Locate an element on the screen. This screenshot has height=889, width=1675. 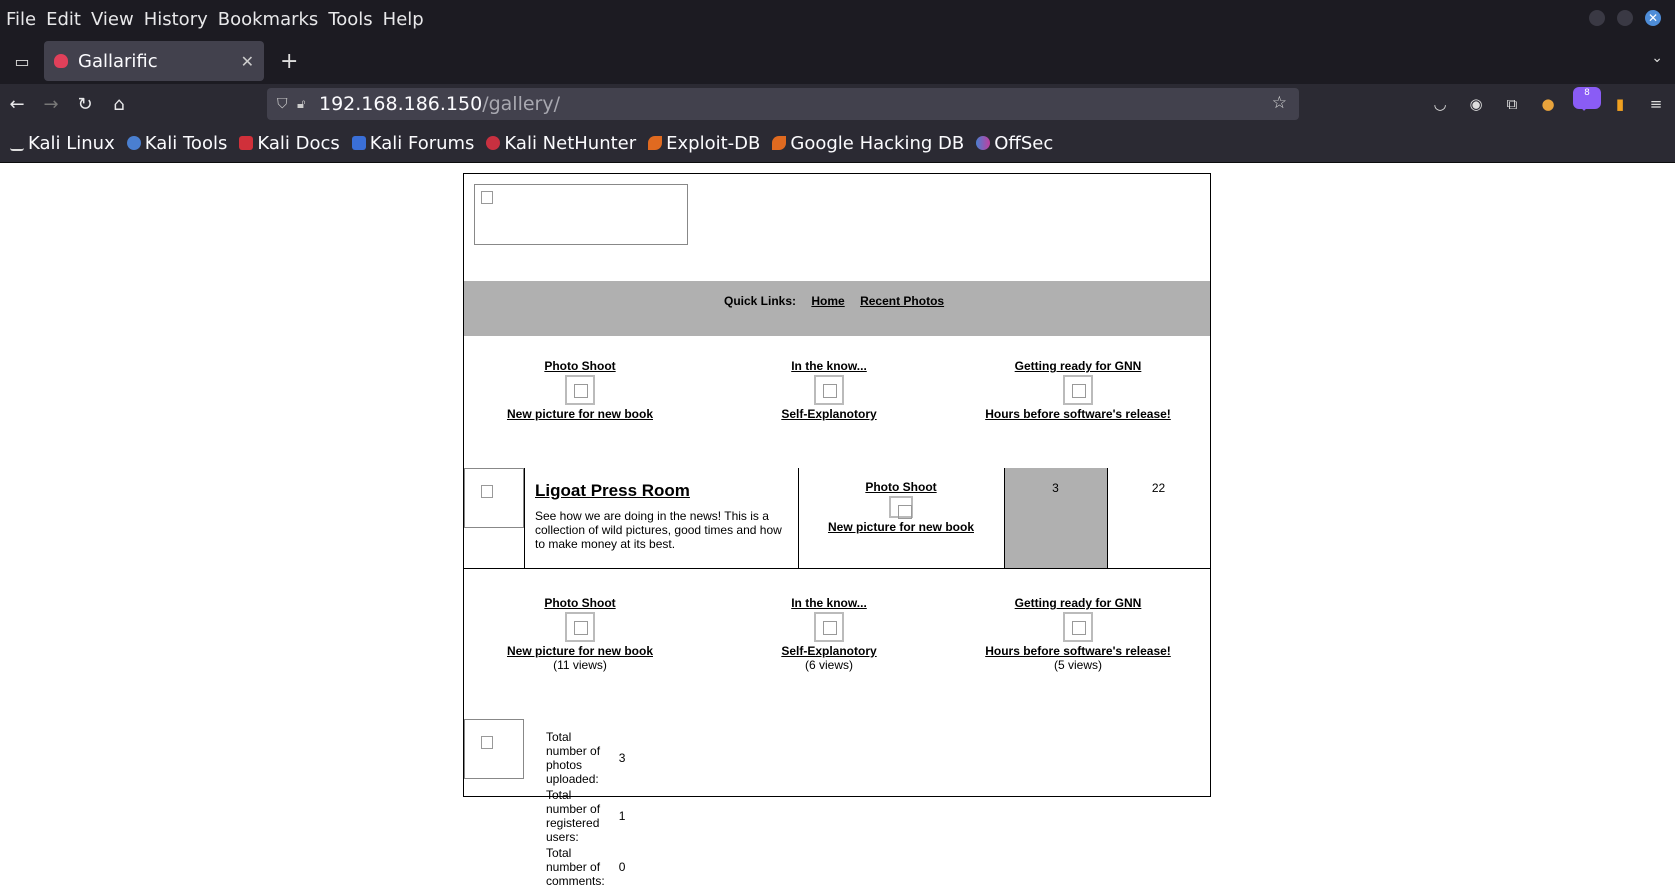
category-photo-count-cell: 3 is located at coordinates (1055, 518).